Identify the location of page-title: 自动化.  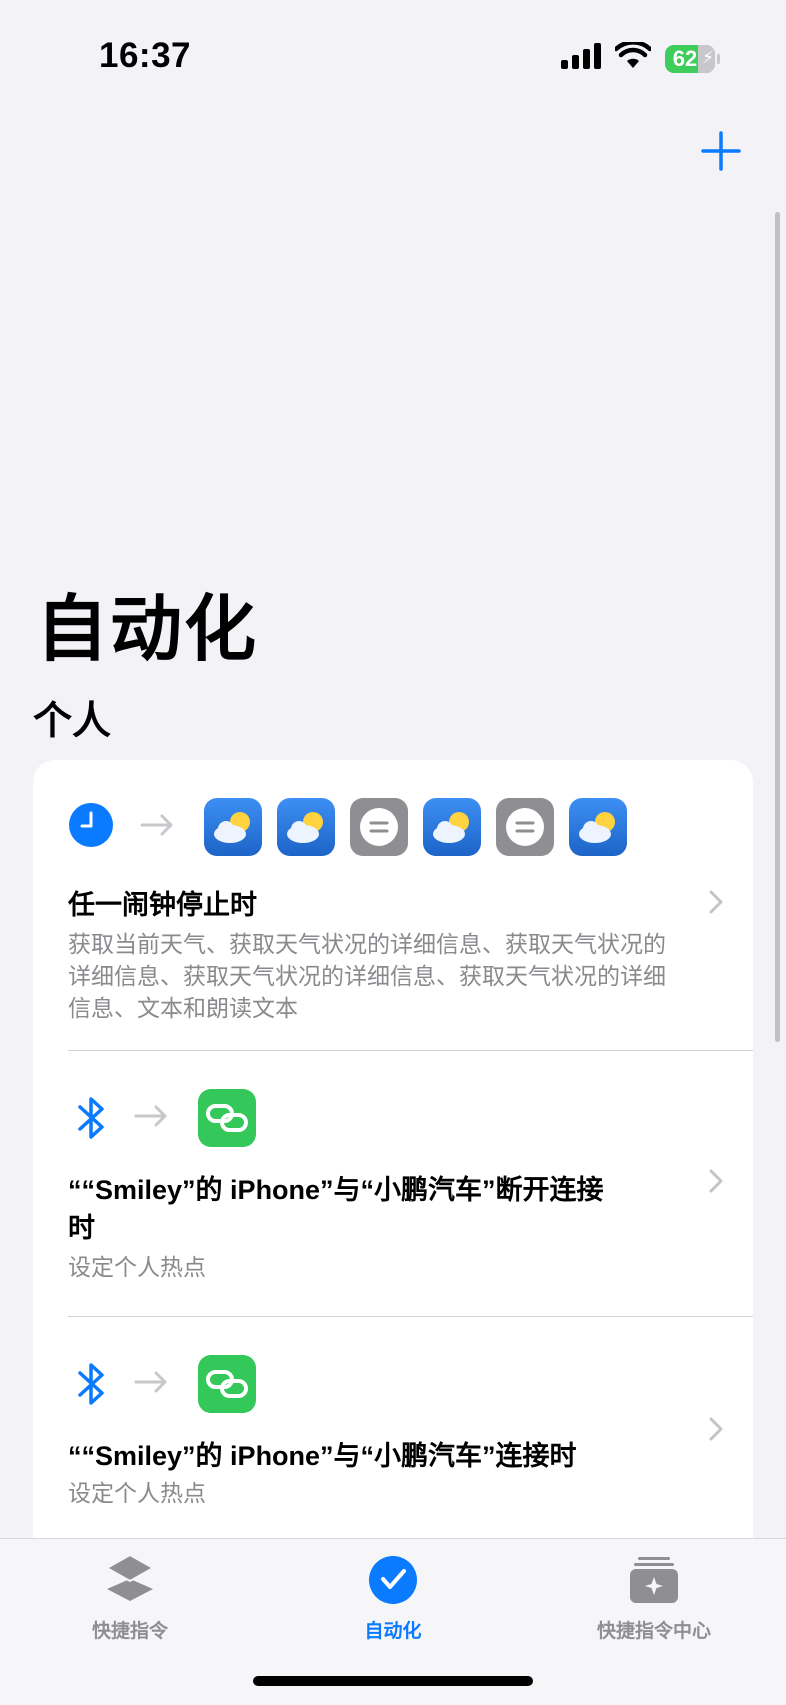
(147, 630).